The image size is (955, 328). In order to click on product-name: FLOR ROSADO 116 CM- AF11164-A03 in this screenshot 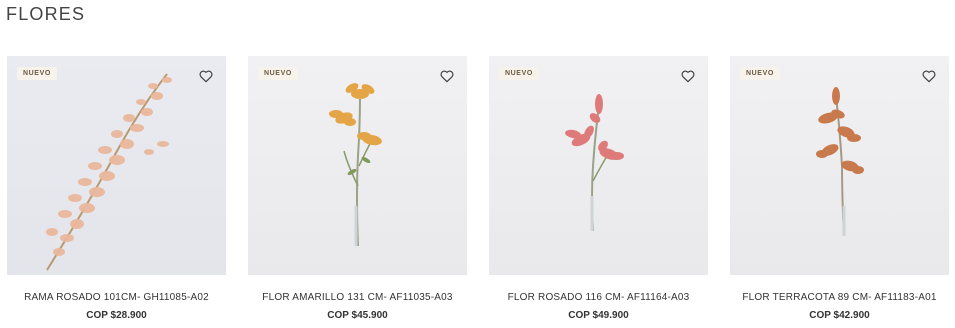, I will do `click(599, 297)`.